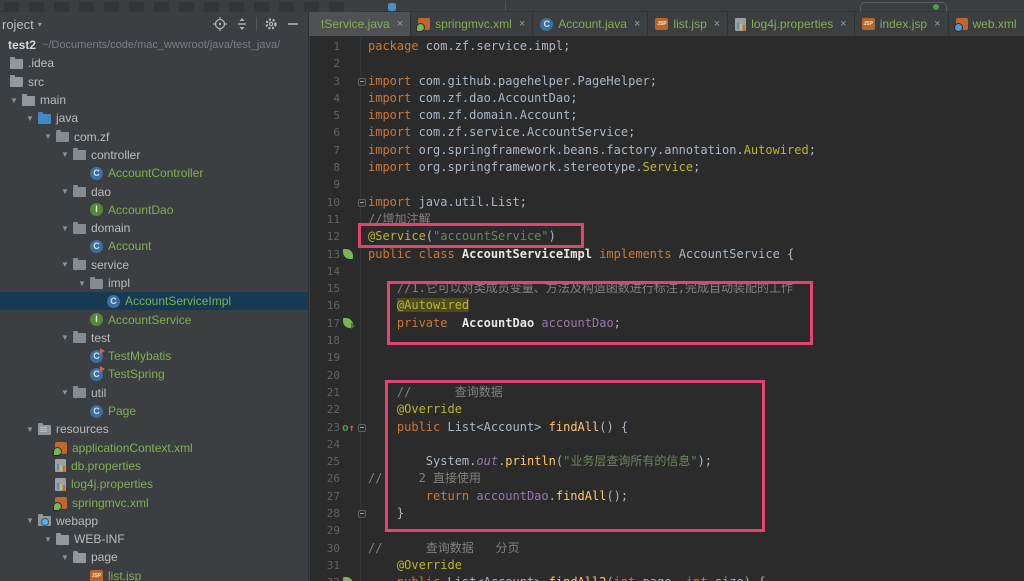 This screenshot has height=581, width=1024. I want to click on tree-item-log4j-properties: log4j.properties, so click(154, 484).